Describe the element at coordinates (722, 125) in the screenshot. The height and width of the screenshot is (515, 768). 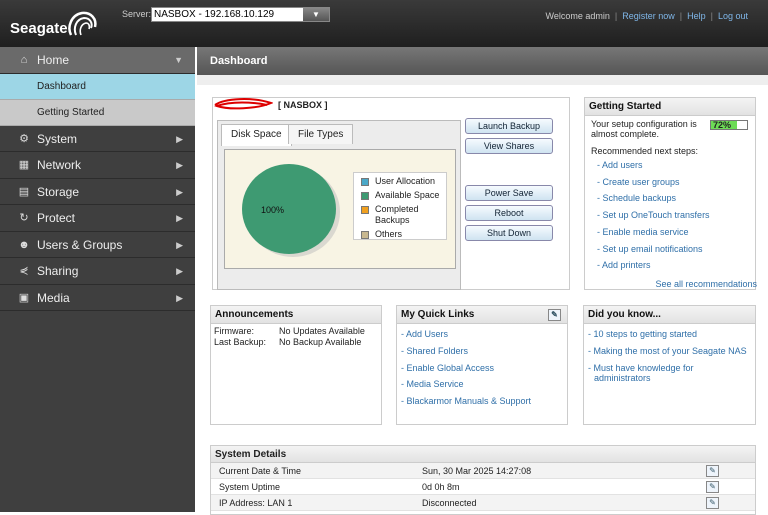
I see `progress-text: 72%` at that location.